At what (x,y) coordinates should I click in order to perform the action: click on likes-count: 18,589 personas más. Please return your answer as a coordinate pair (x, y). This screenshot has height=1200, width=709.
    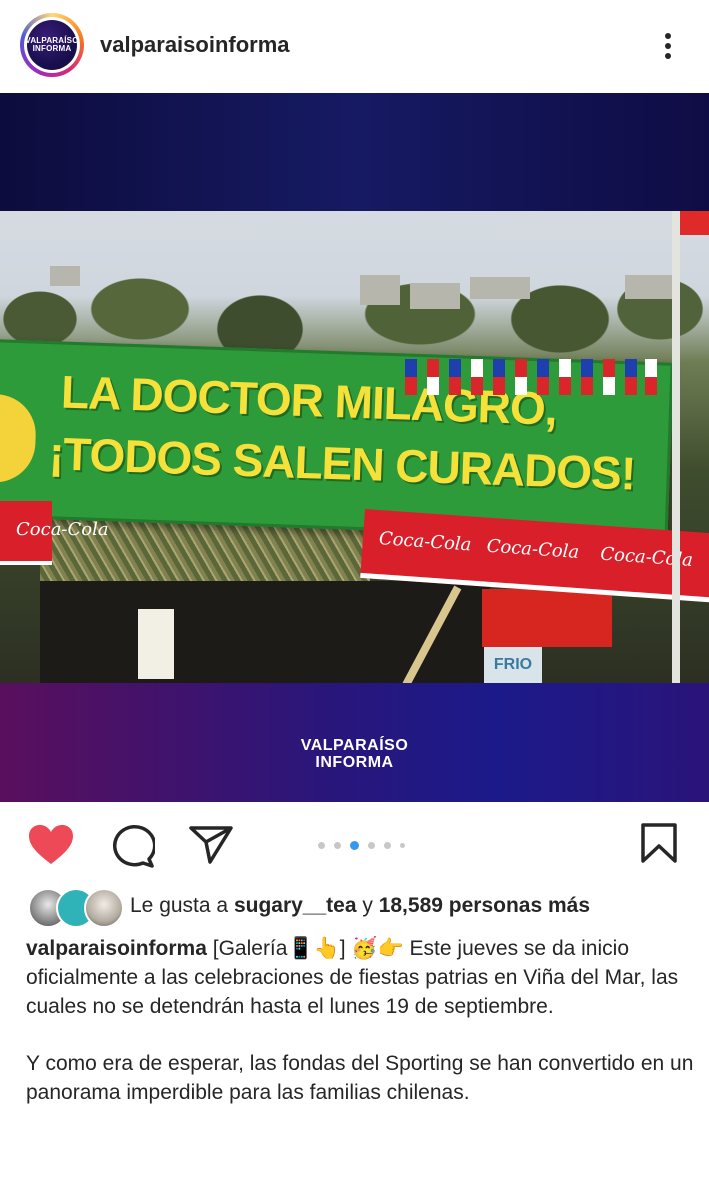
    Looking at the image, I should click on (484, 905).